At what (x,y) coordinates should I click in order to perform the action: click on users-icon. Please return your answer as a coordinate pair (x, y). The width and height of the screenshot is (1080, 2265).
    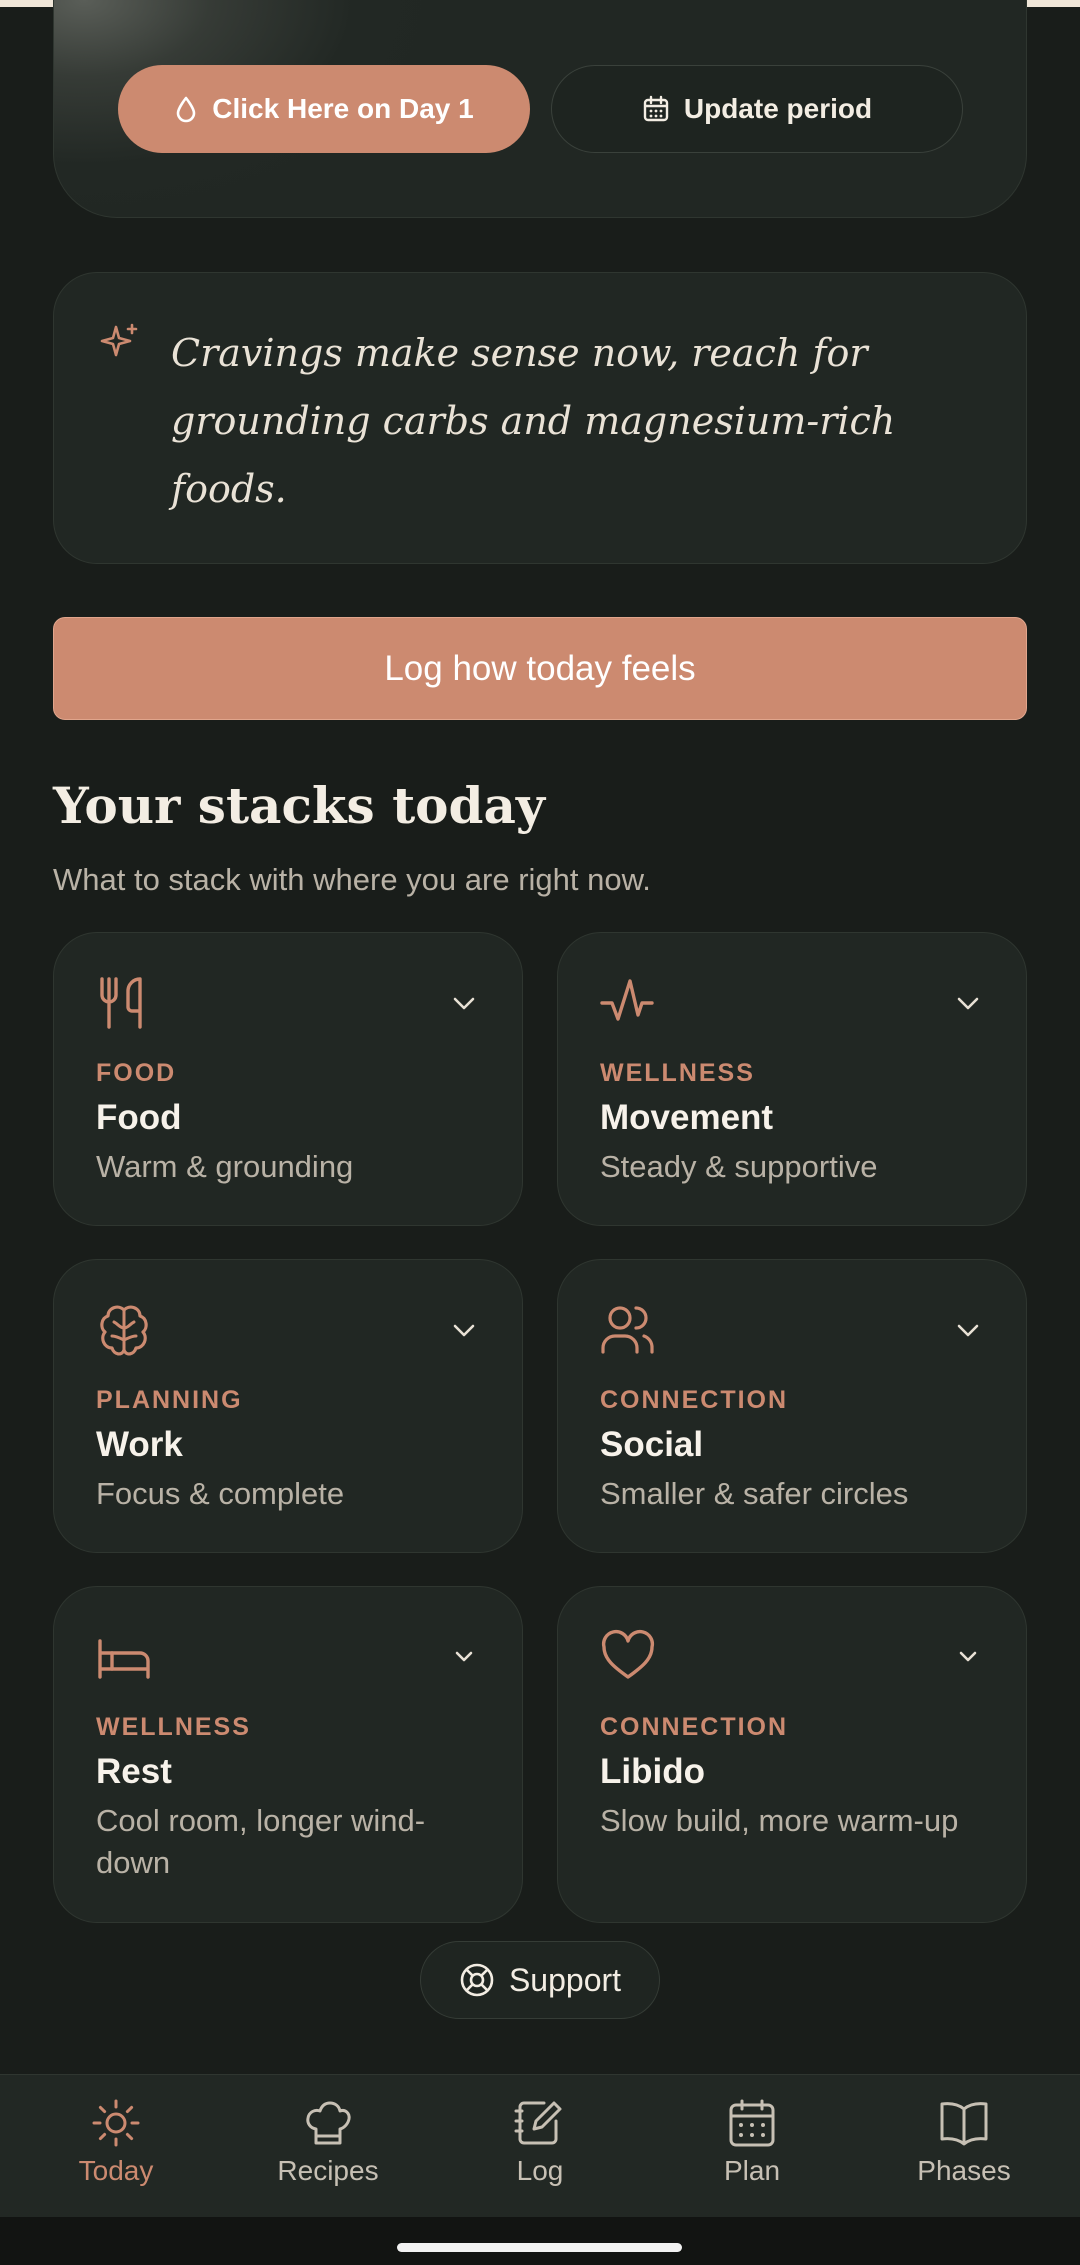
    Looking at the image, I should click on (627, 1330).